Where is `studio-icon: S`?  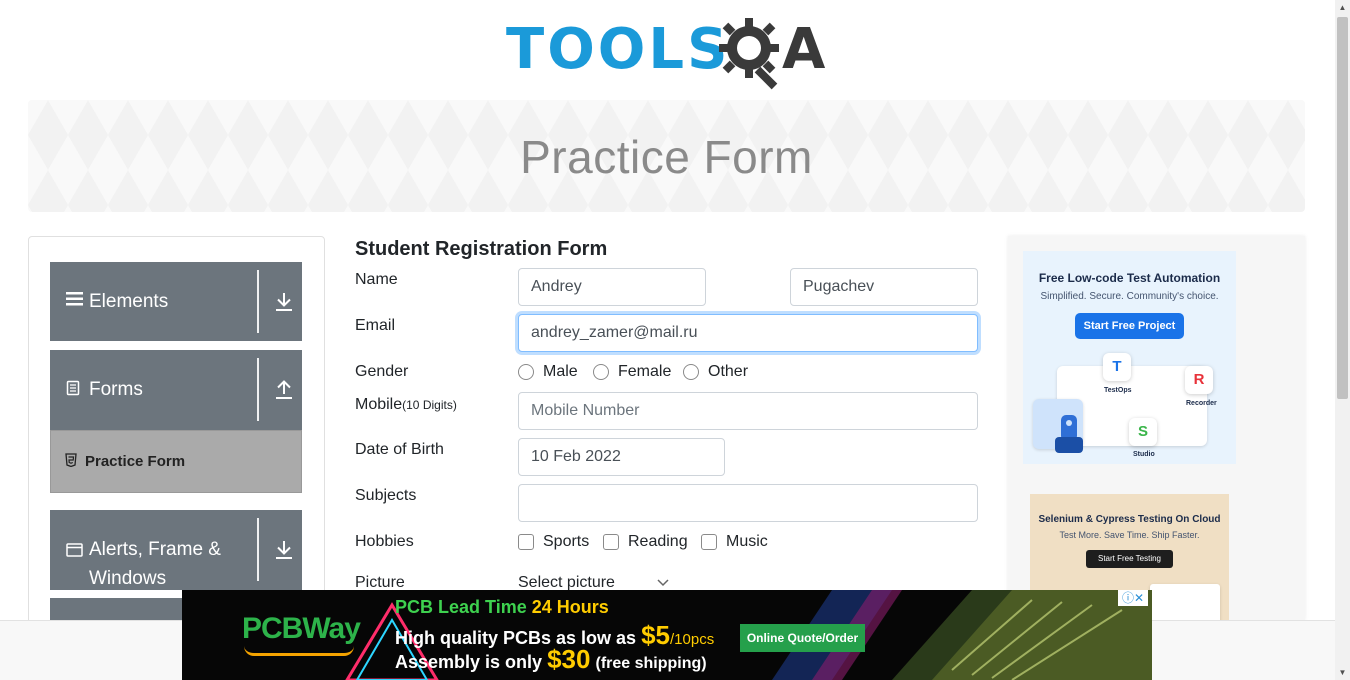 studio-icon: S is located at coordinates (1143, 432).